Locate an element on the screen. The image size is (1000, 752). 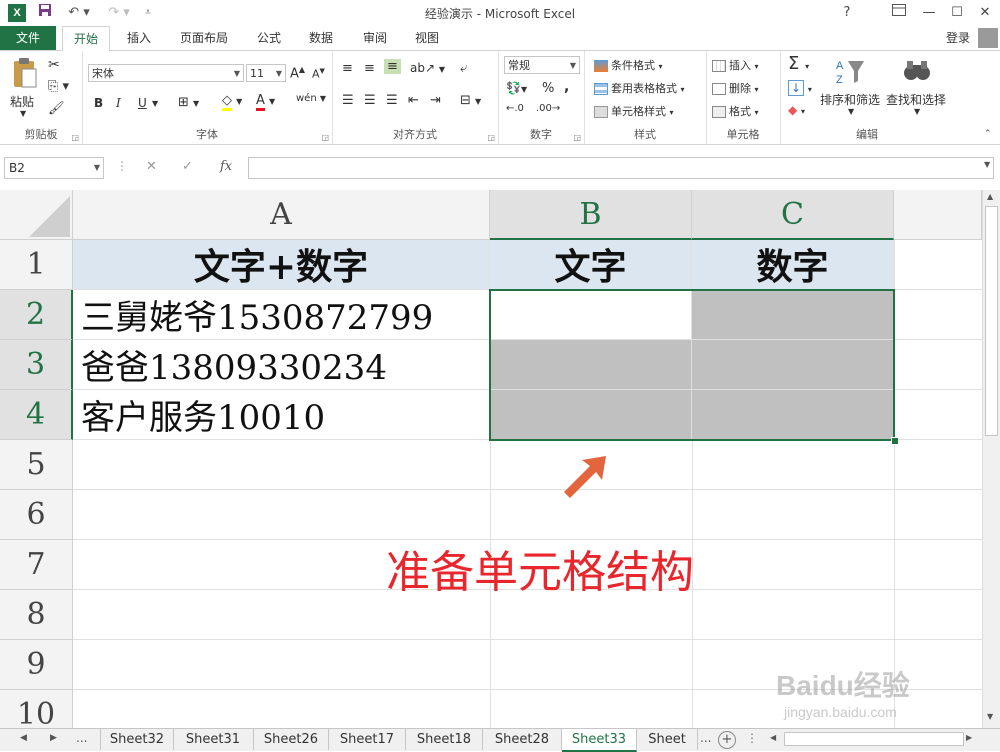
cell-a4: 客户服务10010 is located at coordinates (281, 415).